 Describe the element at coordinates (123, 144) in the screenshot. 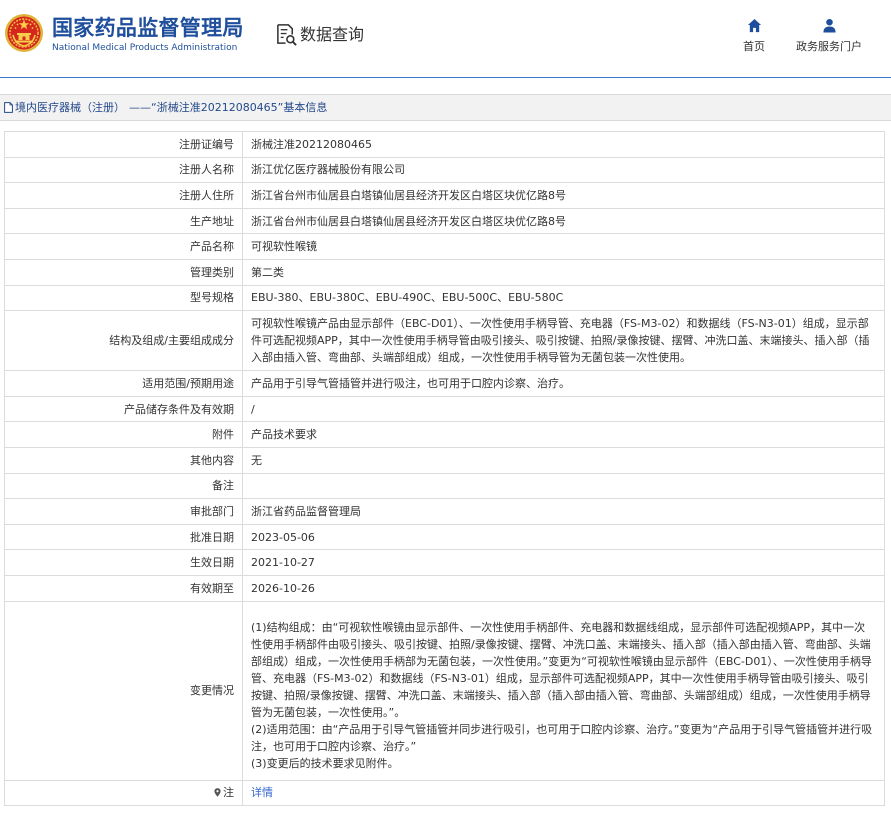

I see `field-label: 注册证编号` at that location.